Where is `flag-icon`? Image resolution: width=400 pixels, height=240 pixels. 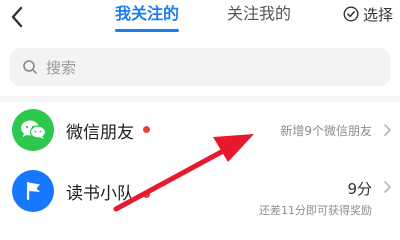
flag-icon is located at coordinates (33, 191).